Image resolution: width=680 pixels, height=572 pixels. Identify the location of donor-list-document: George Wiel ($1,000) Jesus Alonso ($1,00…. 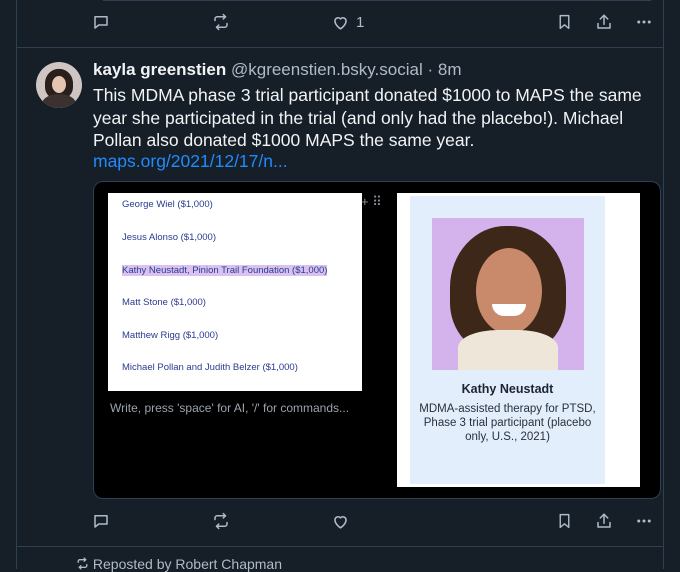
(235, 292).